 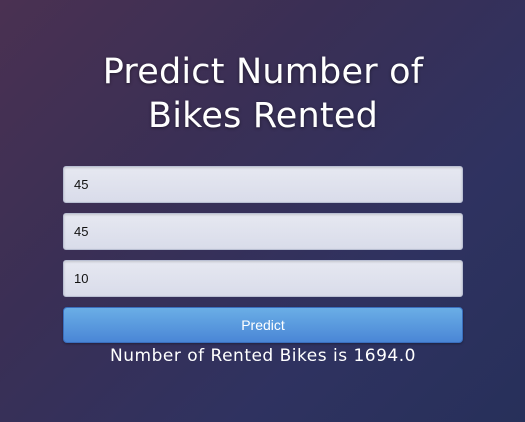 I want to click on prediction-result: Number of Rented Bikes is 1694.0, so click(x=263, y=356).